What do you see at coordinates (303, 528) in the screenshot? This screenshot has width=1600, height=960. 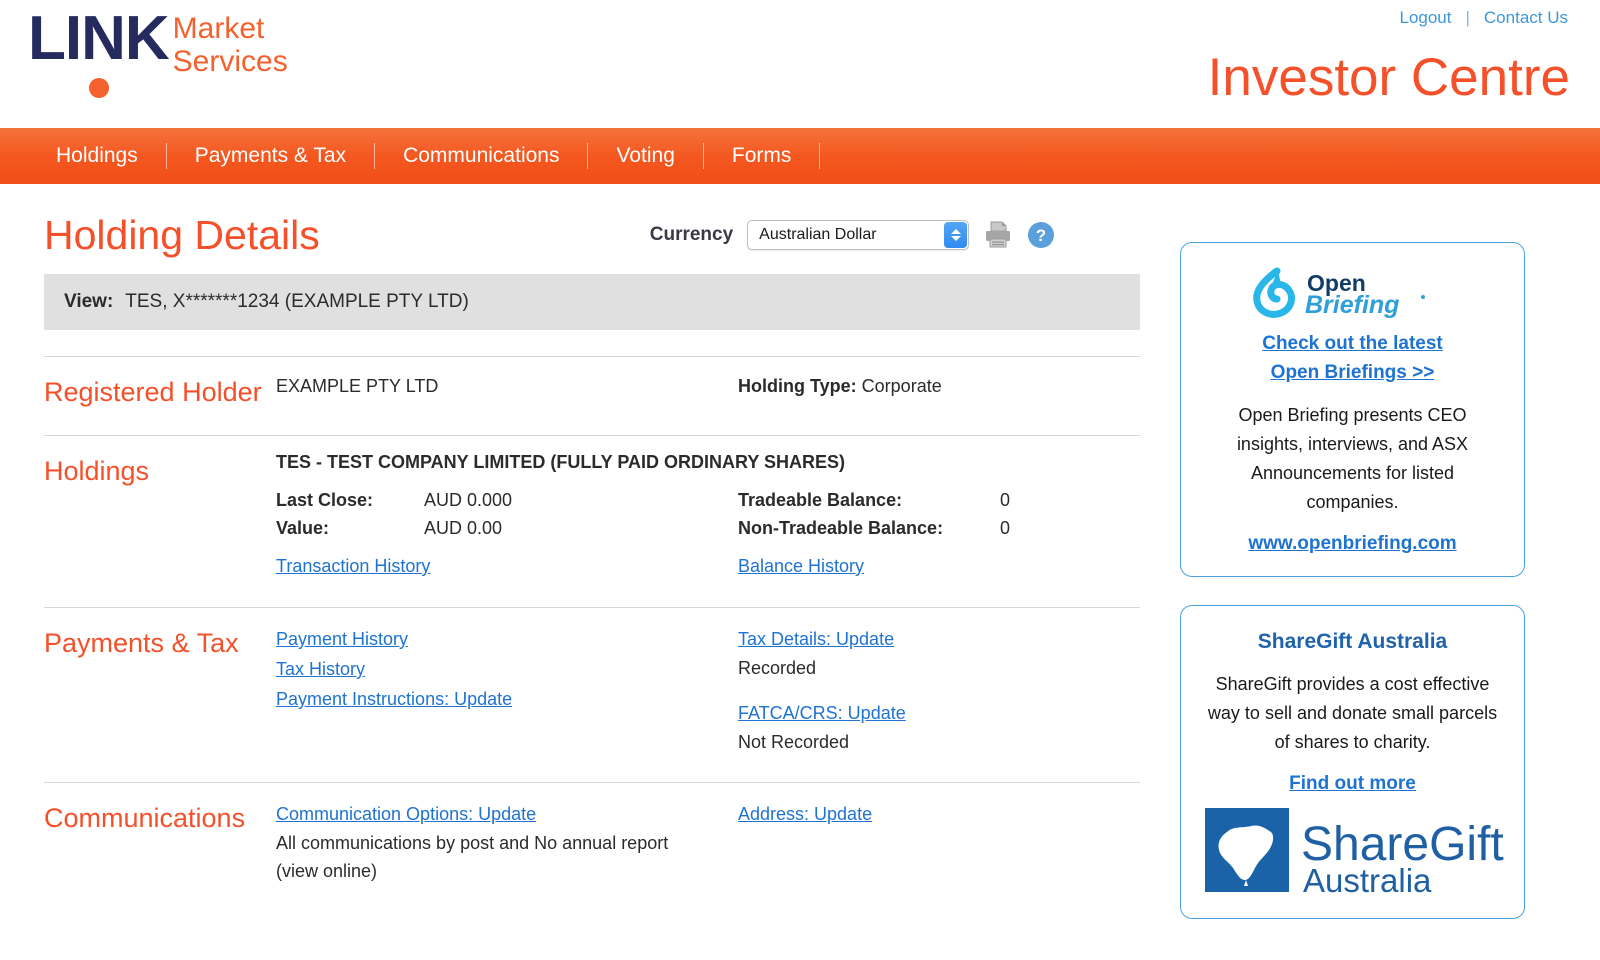 I see `value-label: Value:` at bounding box center [303, 528].